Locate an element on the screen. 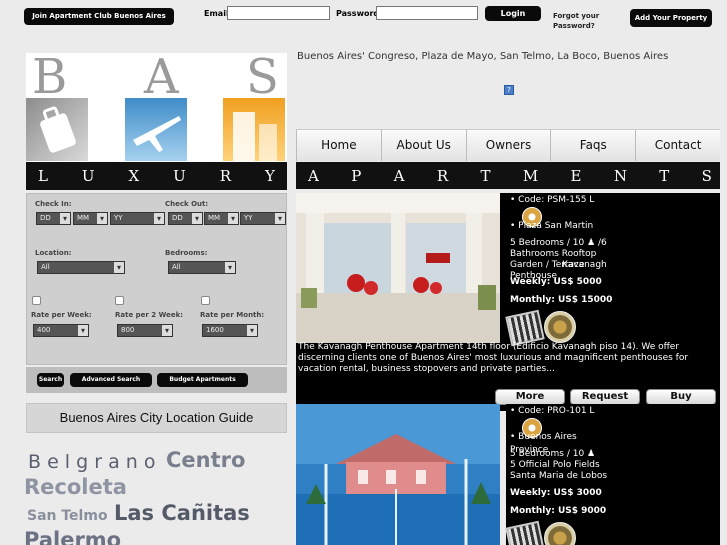 This screenshot has width=727, height=545. luggage-icon is located at coordinates (57, 129).